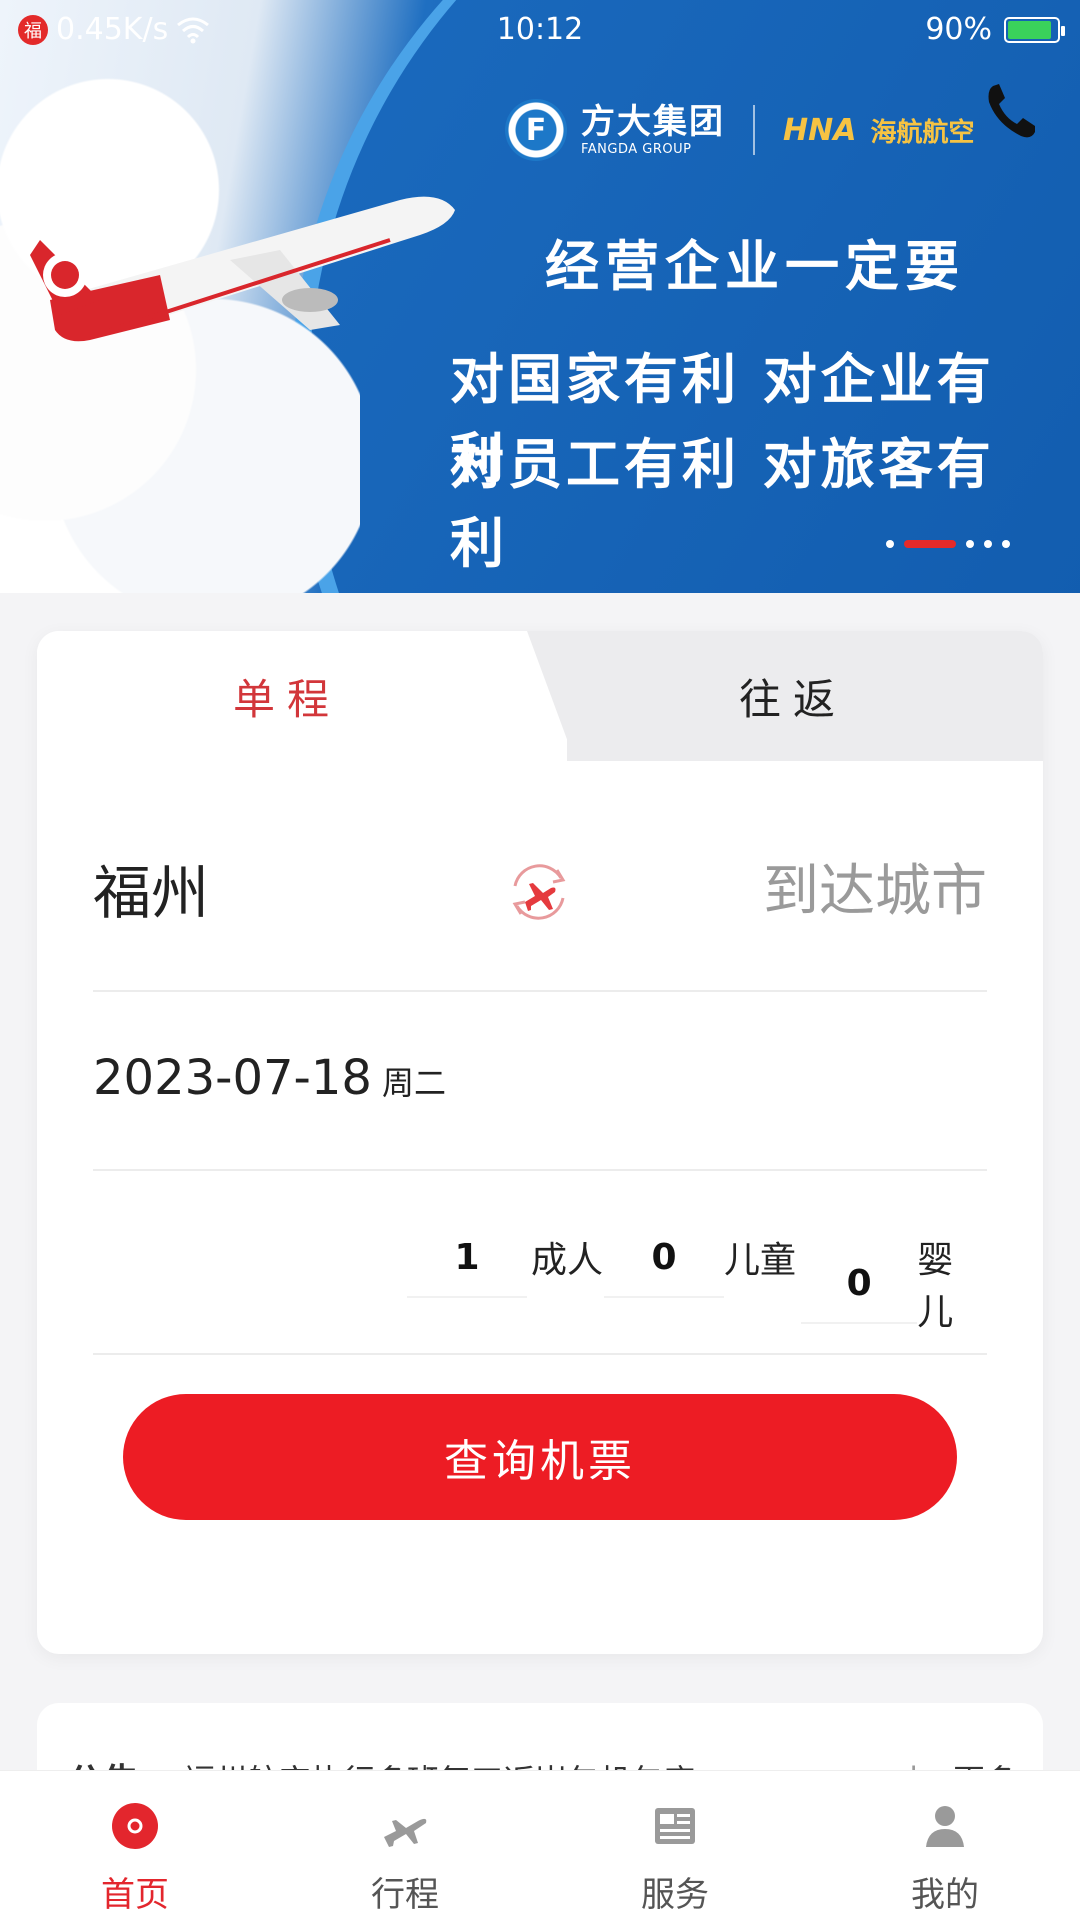  I want to click on clock: 10:12, so click(540, 29).